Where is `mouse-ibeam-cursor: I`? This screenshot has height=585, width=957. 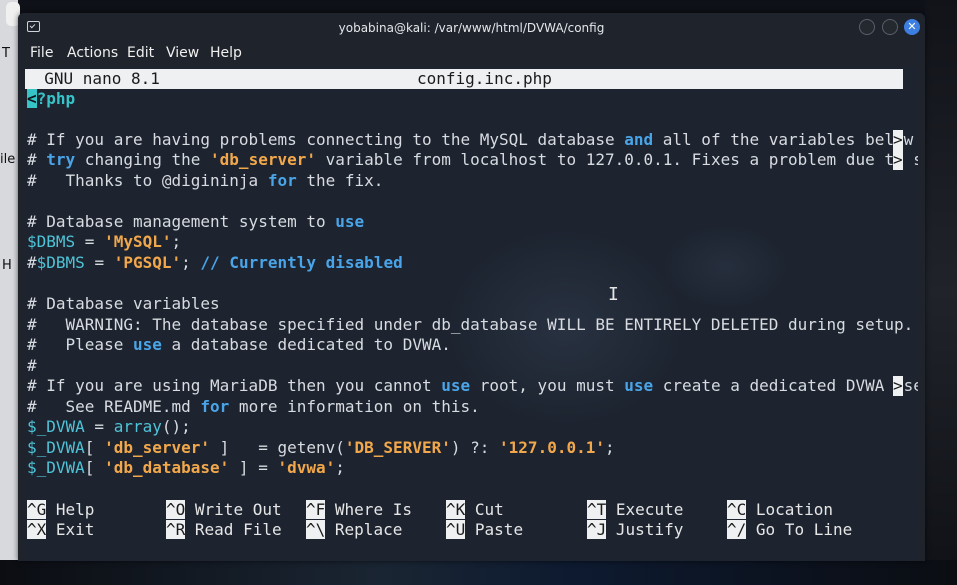
mouse-ibeam-cursor: I is located at coordinates (613, 294).